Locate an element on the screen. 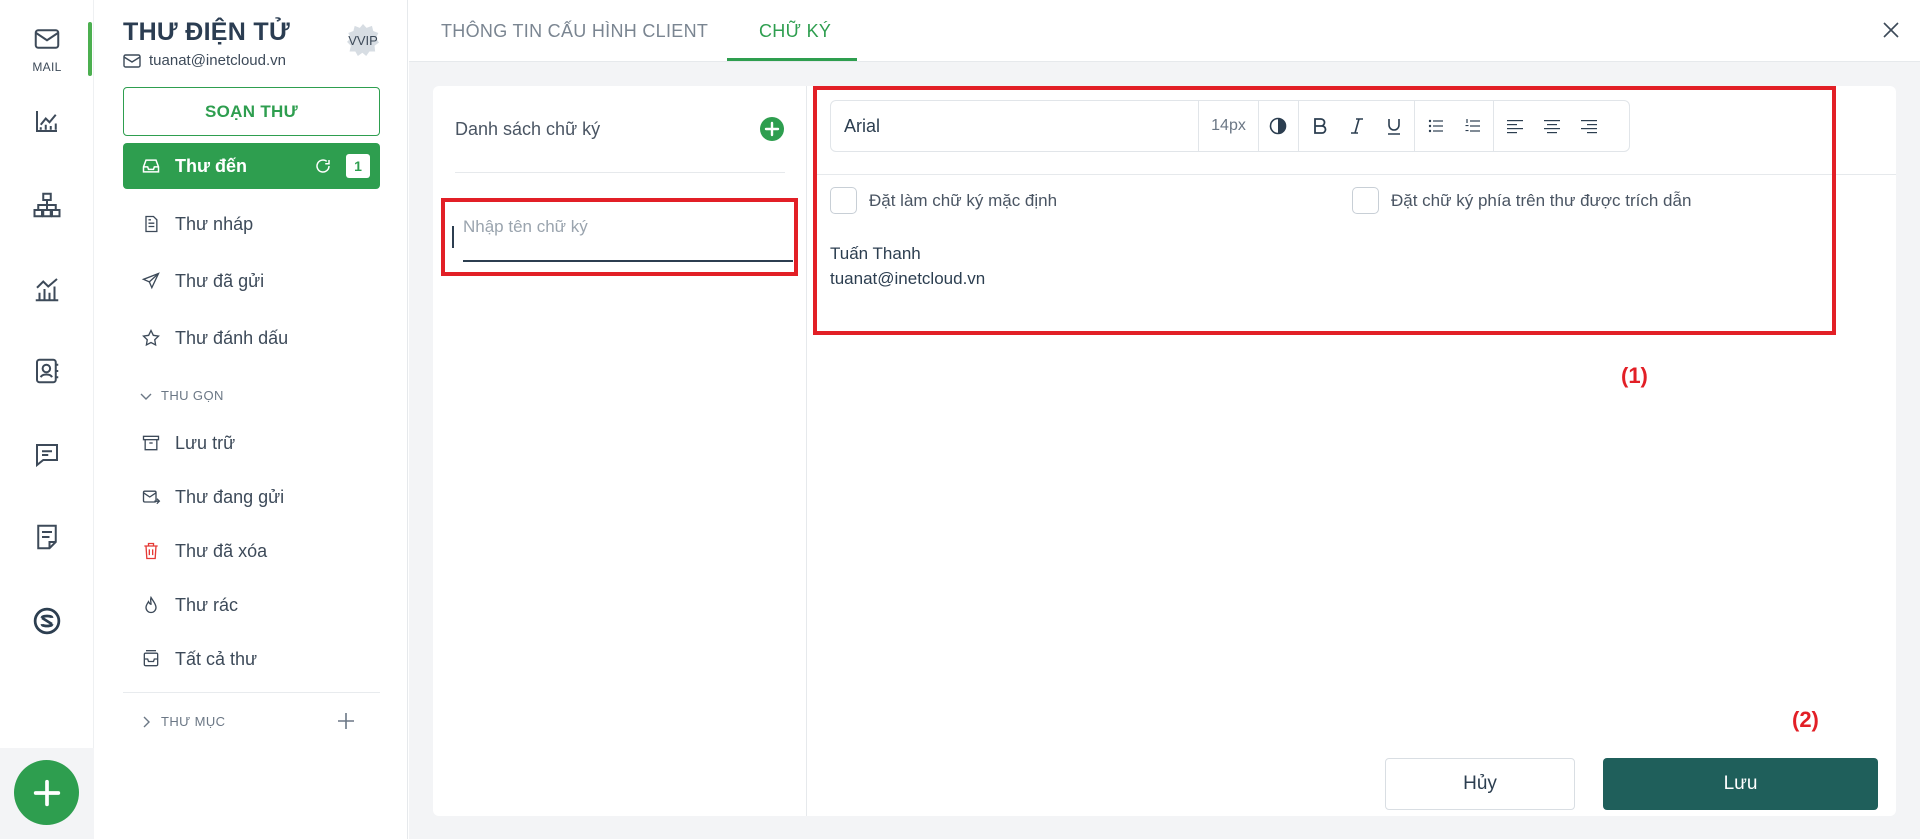 The width and height of the screenshot is (1920, 839). text-caret is located at coordinates (453, 237).